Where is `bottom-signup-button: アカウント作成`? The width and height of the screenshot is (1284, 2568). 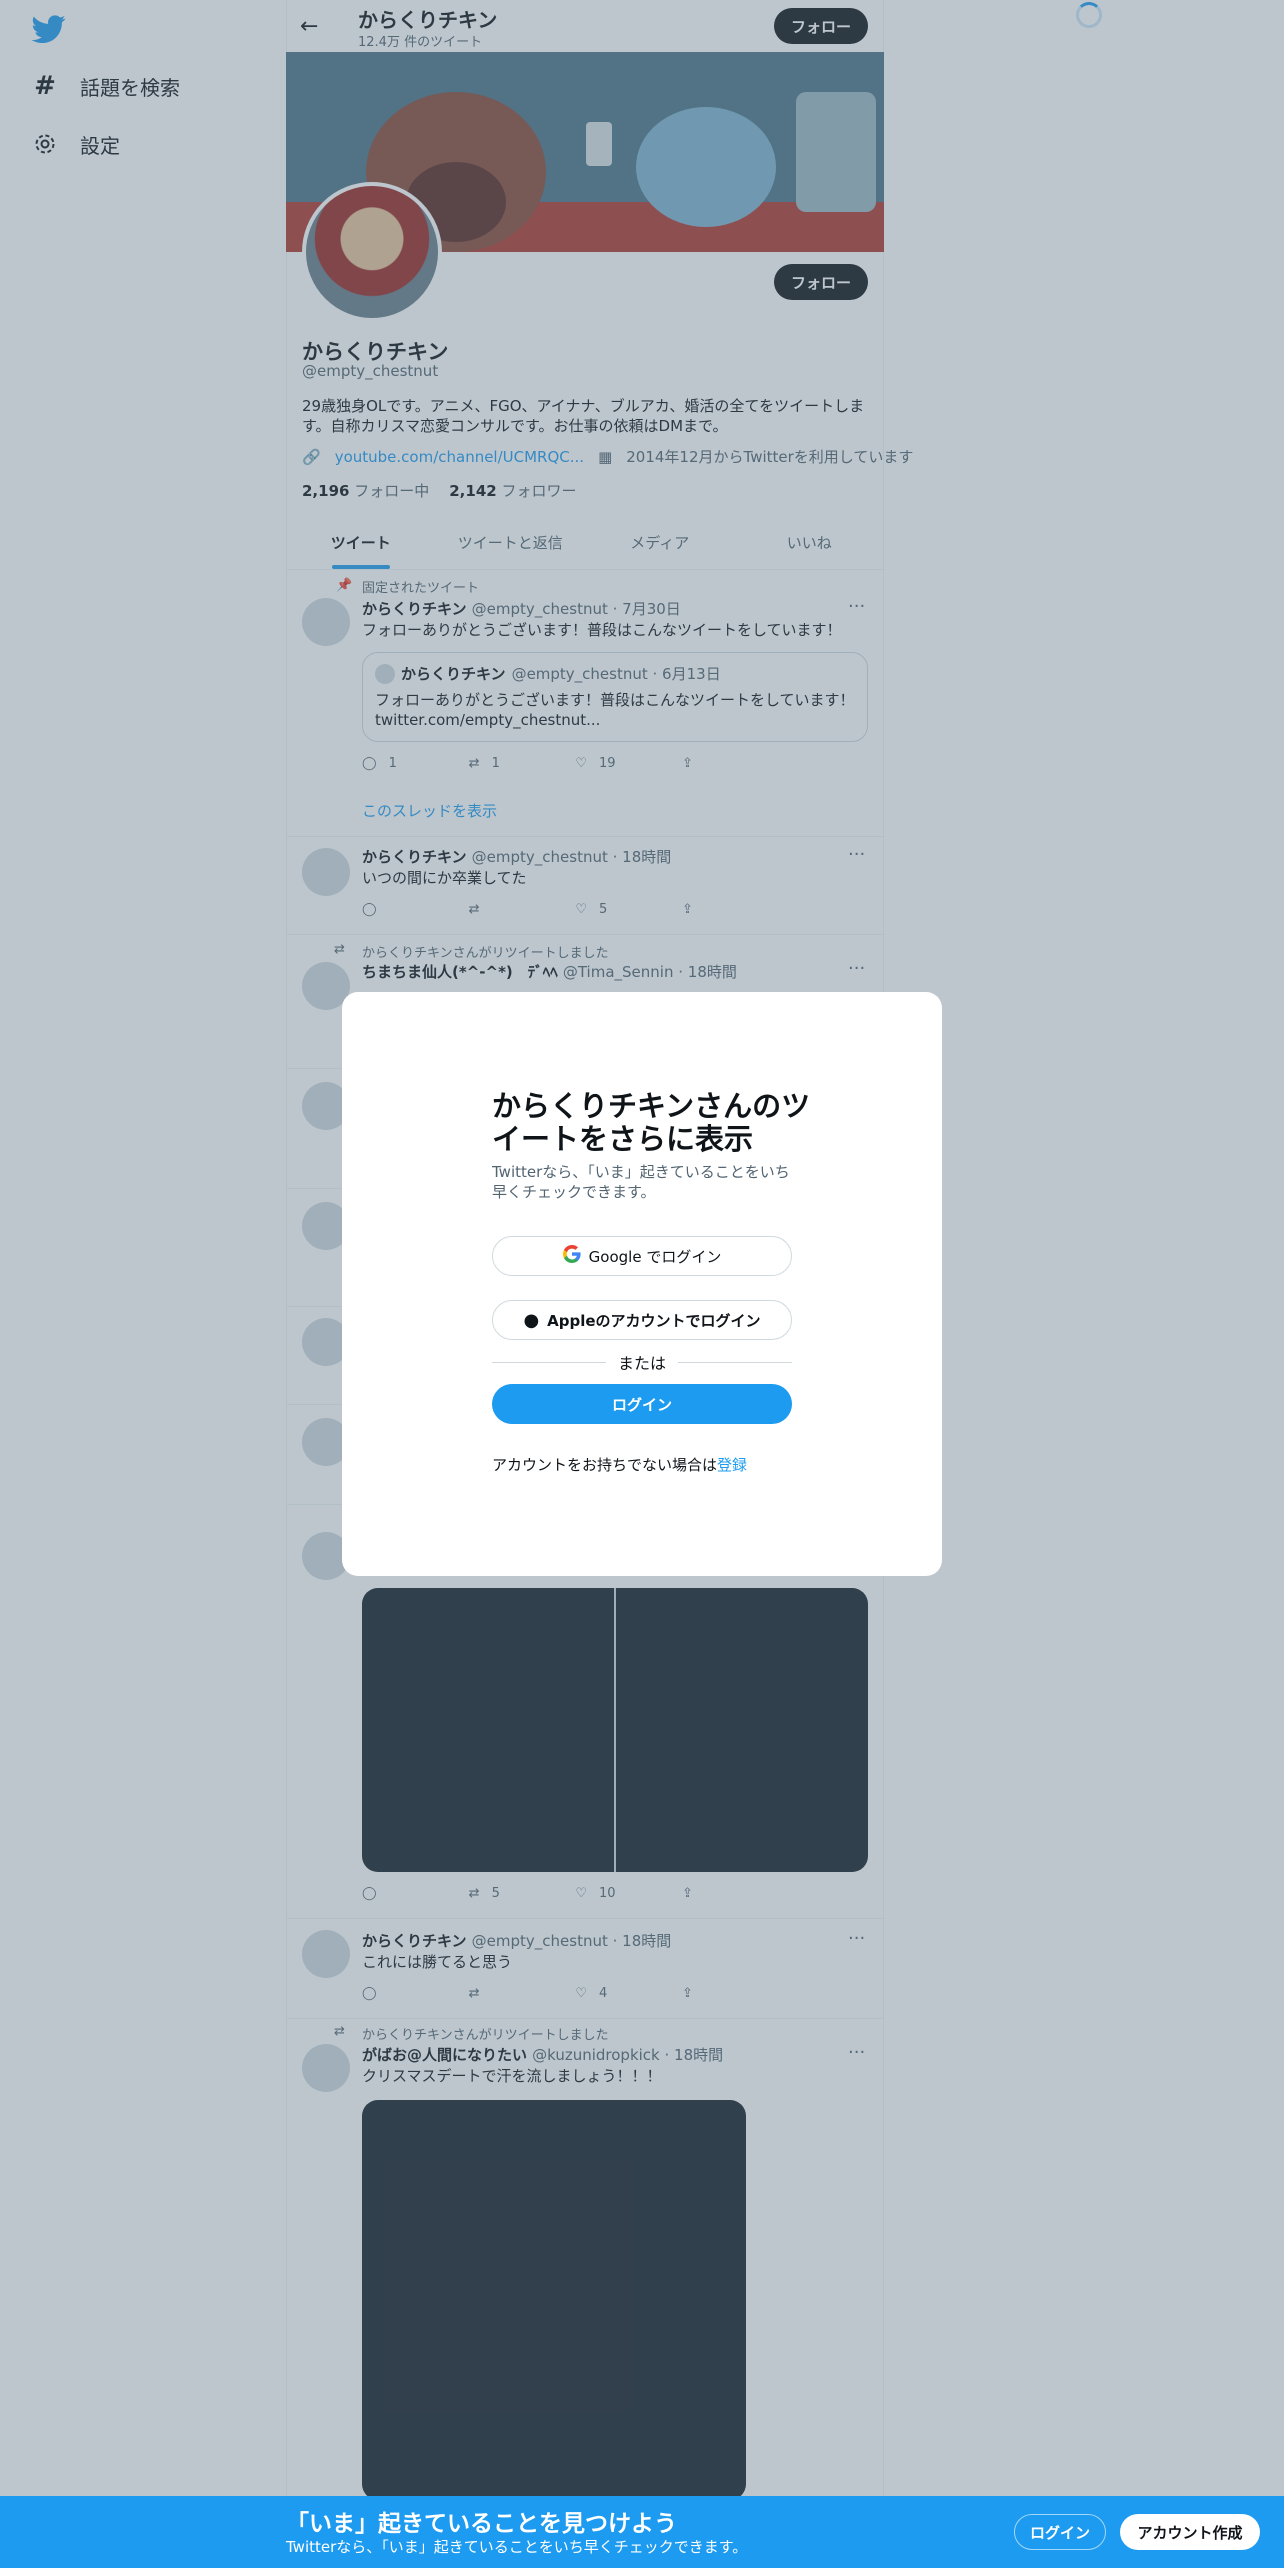
bottom-signup-button: アカウント作成 is located at coordinates (1190, 2532).